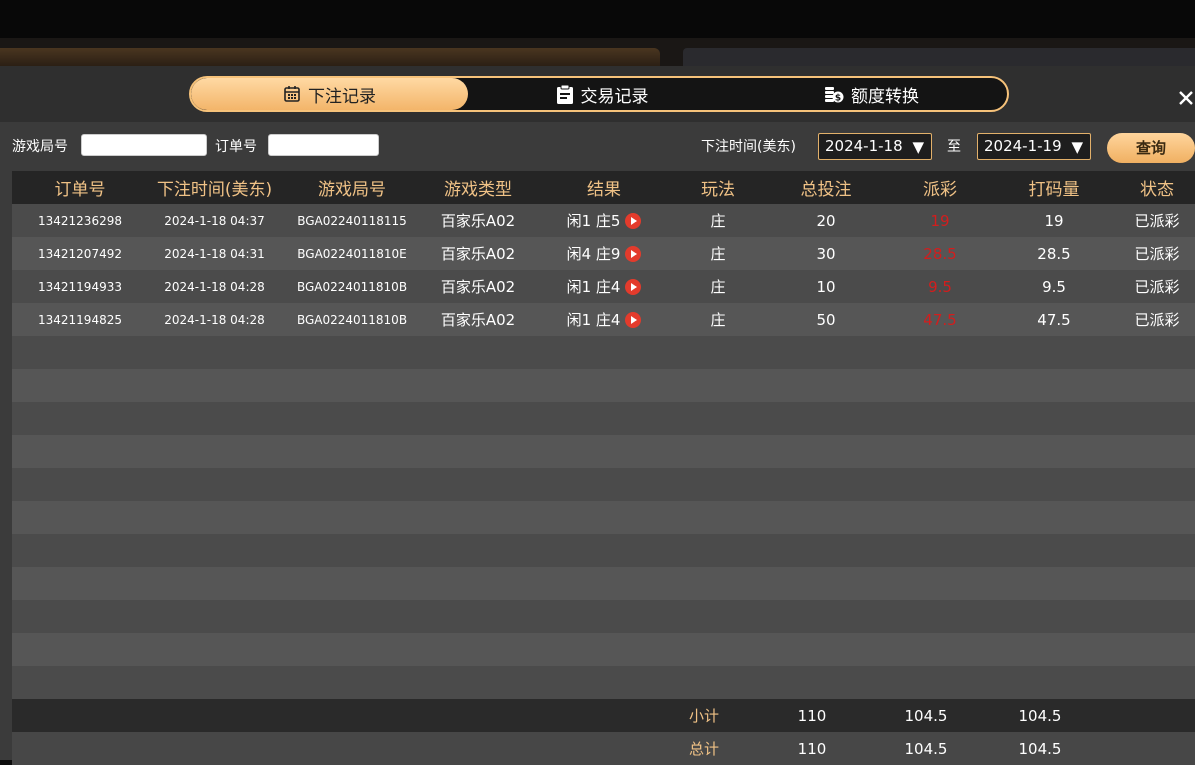  What do you see at coordinates (593, 221) in the screenshot?
I see `result-text: 闲1 庄5` at bounding box center [593, 221].